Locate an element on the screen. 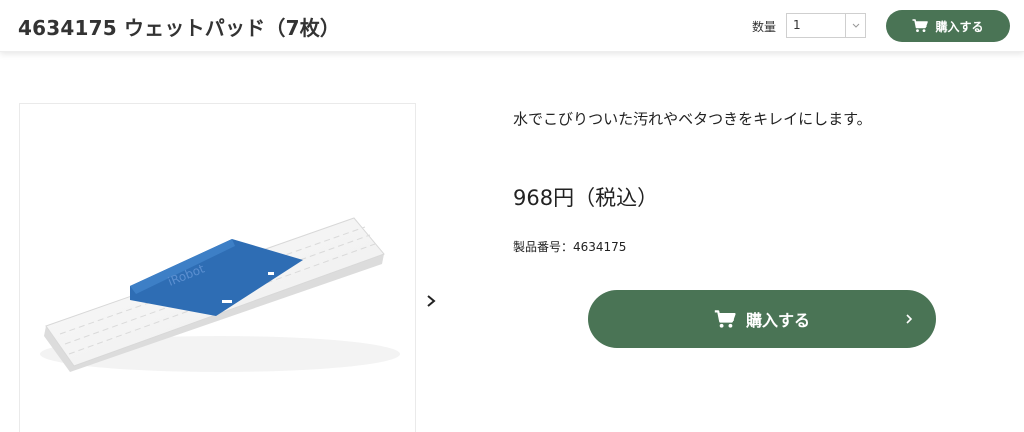 The width and height of the screenshot is (1024, 432). product-number: 製品番号：4634175 is located at coordinates (570, 247).